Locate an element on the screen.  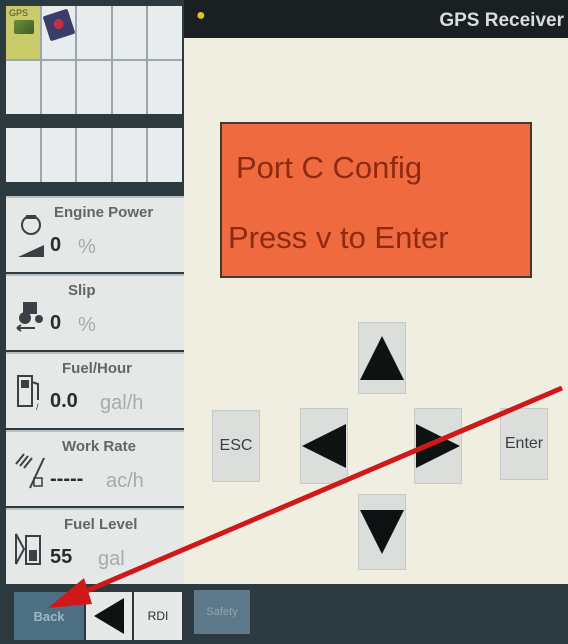
book-shortcut-tile is located at coordinates (58, 32).